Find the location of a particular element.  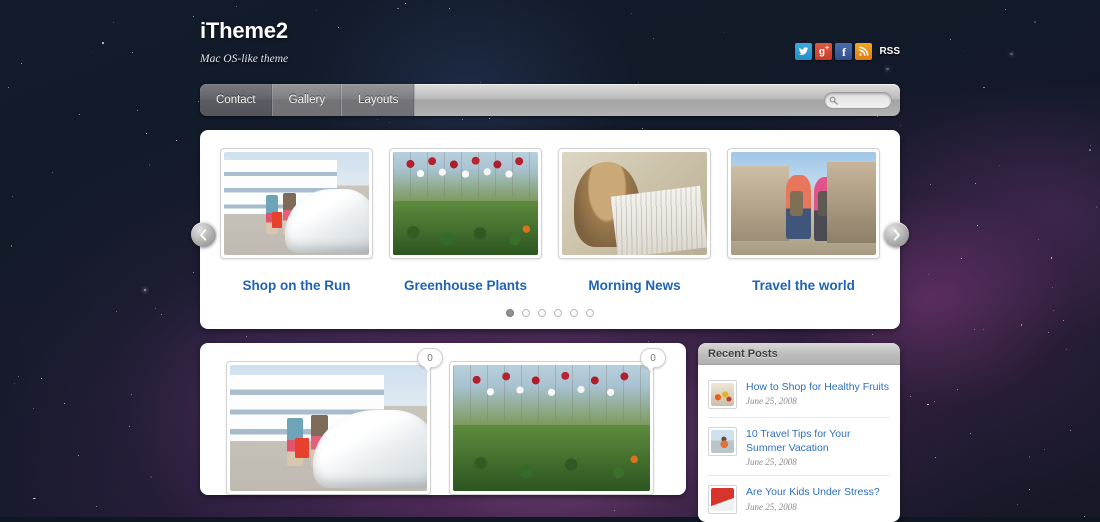

search-box is located at coordinates (858, 100).